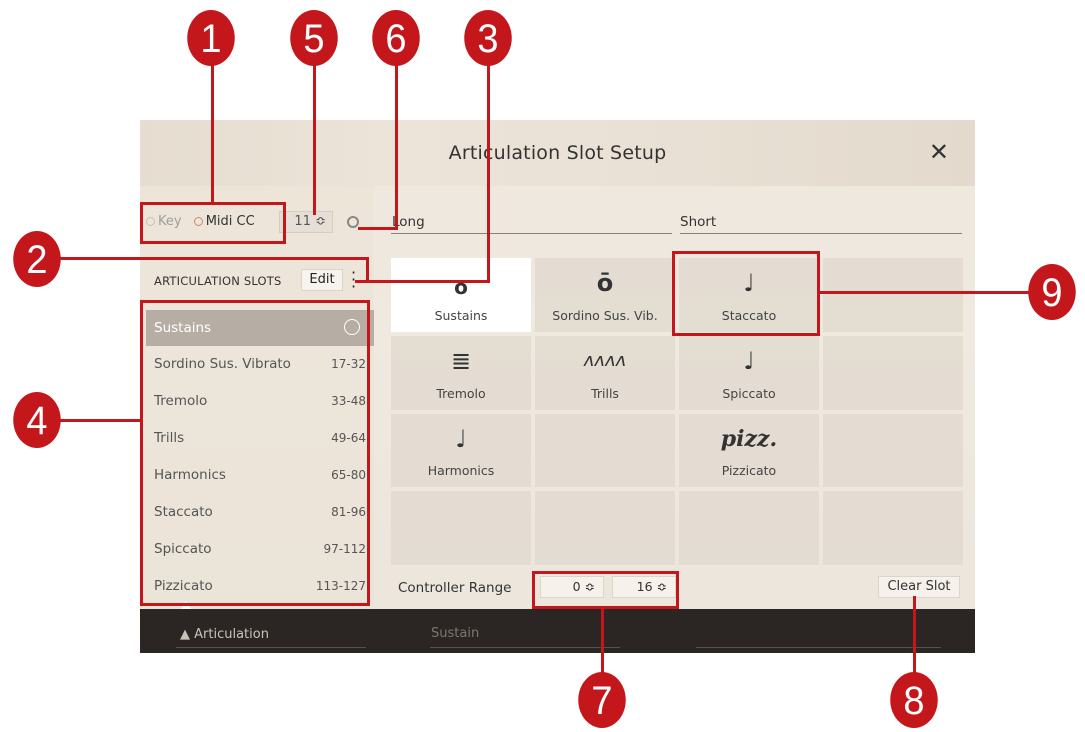 This screenshot has height=732, width=1085. Describe the element at coordinates (749, 471) in the screenshot. I see `cell-label: Pizzicato` at that location.